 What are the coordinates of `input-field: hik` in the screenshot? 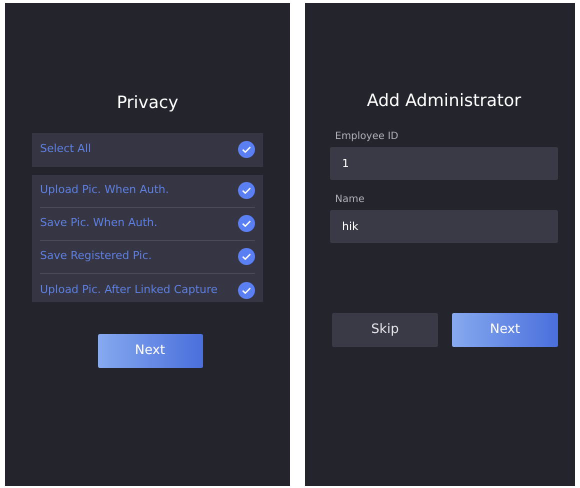 It's located at (444, 226).